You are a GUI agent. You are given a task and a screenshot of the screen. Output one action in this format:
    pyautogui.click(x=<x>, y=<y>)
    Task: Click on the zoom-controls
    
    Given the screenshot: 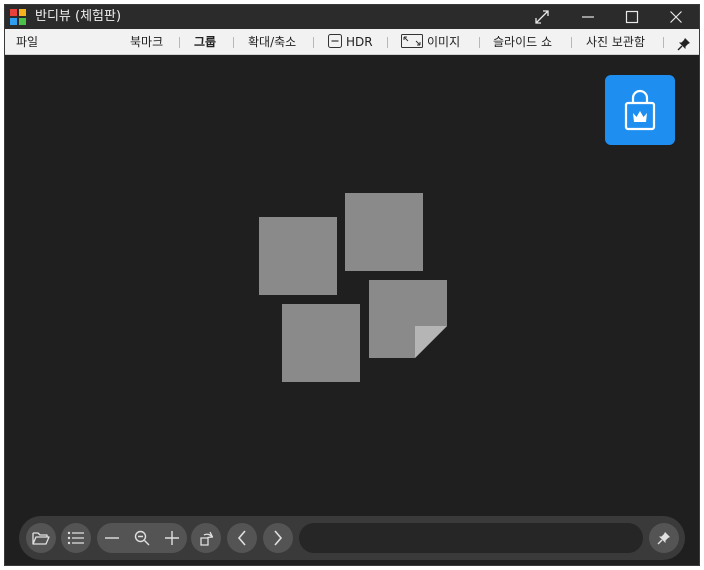 What is the action you would take?
    pyautogui.click(x=142, y=538)
    